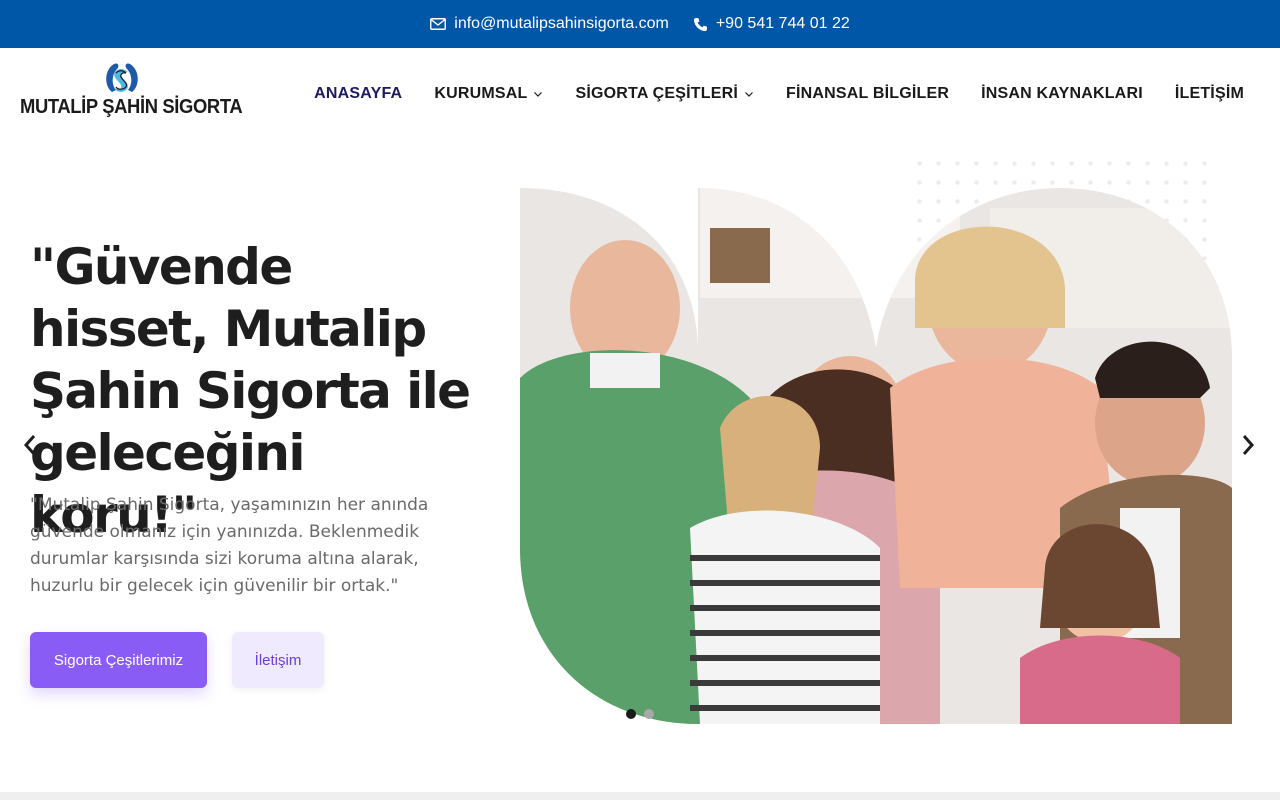  I want to click on nav-item-label: FİNANSAL BİLGİLER, so click(868, 93).